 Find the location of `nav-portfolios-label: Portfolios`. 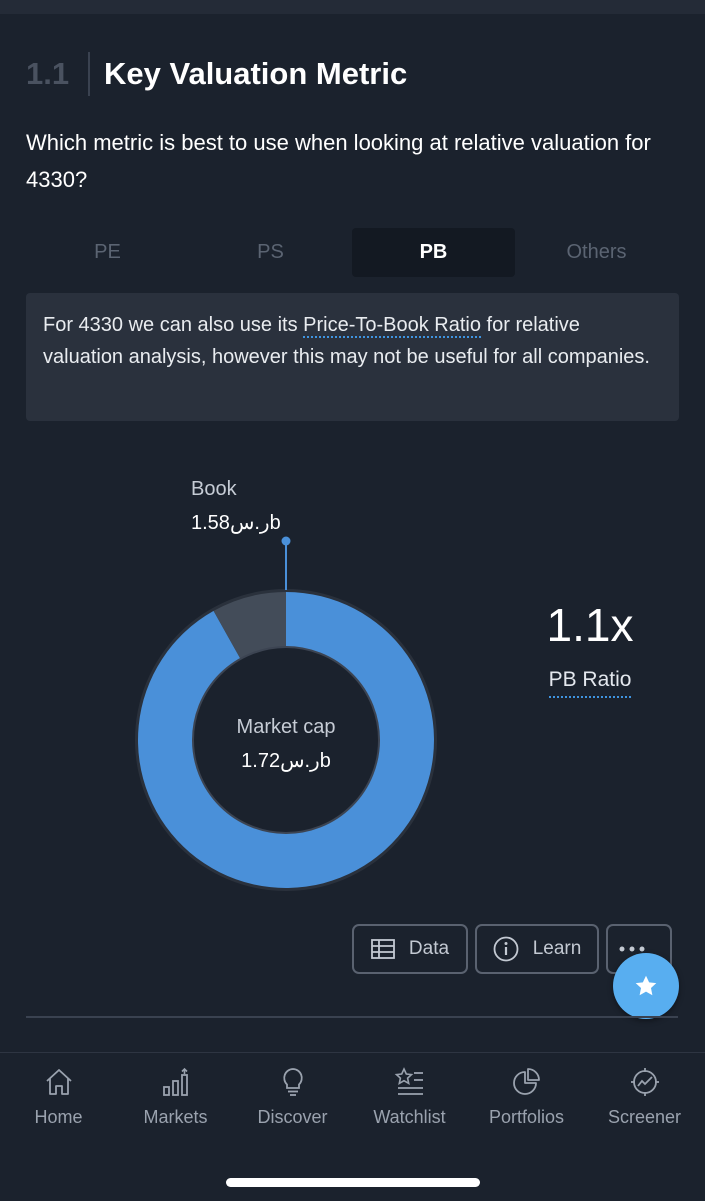

nav-portfolios-label: Portfolios is located at coordinates (526, 1117).